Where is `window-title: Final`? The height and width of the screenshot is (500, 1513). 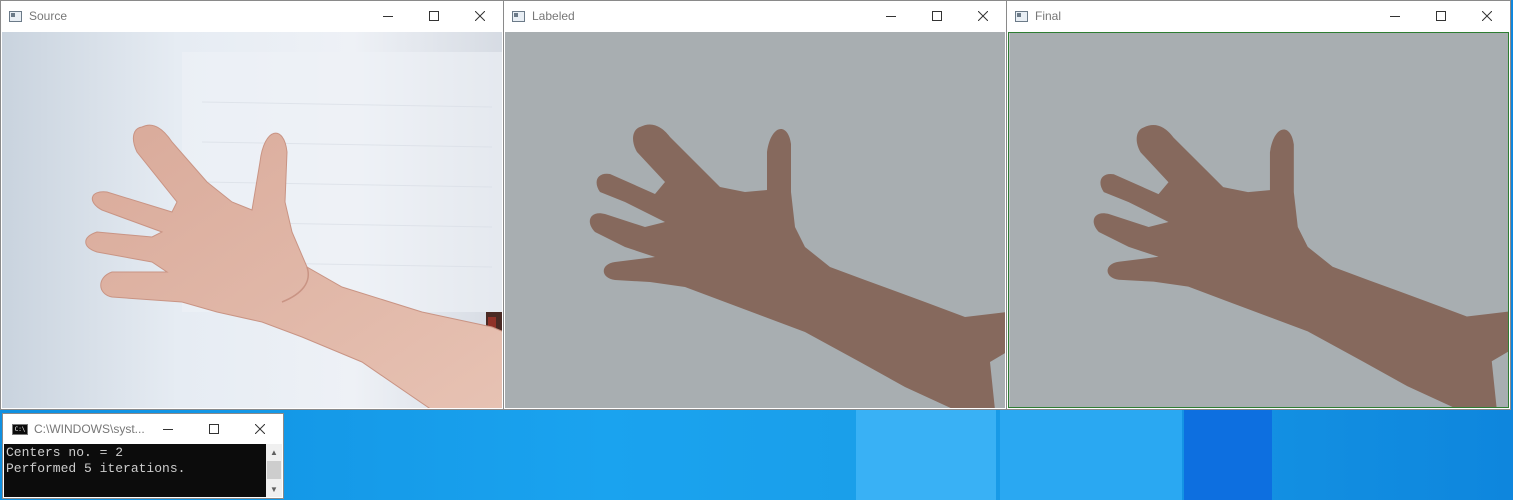
window-title: Final is located at coordinates (1048, 16).